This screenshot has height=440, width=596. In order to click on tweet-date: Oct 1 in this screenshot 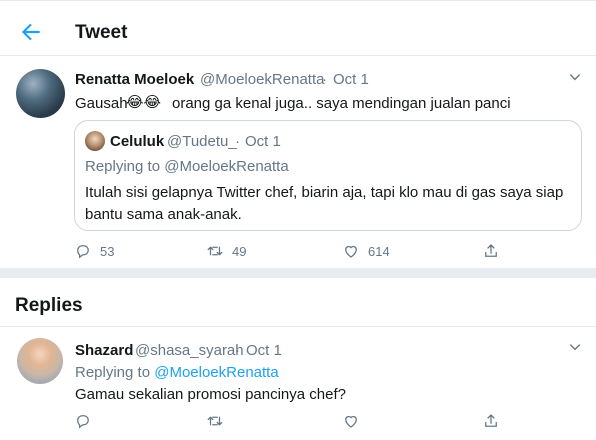, I will do `click(351, 79)`.